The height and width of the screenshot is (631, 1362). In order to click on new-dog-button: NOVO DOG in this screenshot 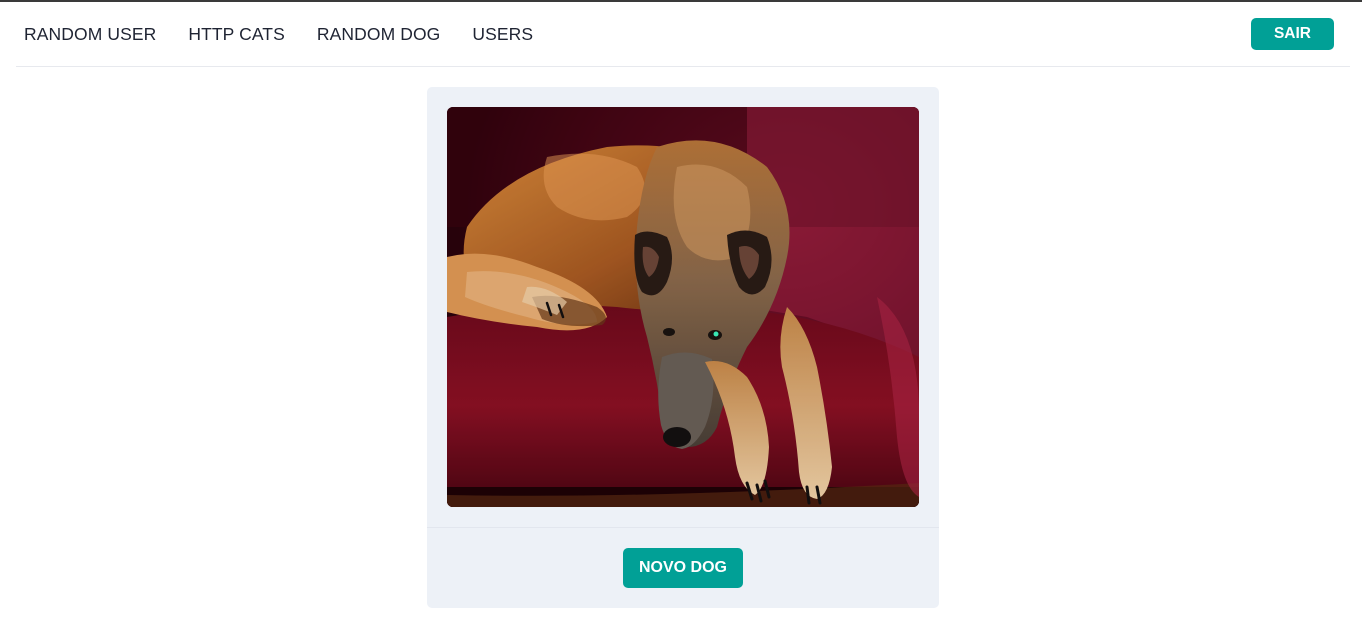, I will do `click(683, 568)`.